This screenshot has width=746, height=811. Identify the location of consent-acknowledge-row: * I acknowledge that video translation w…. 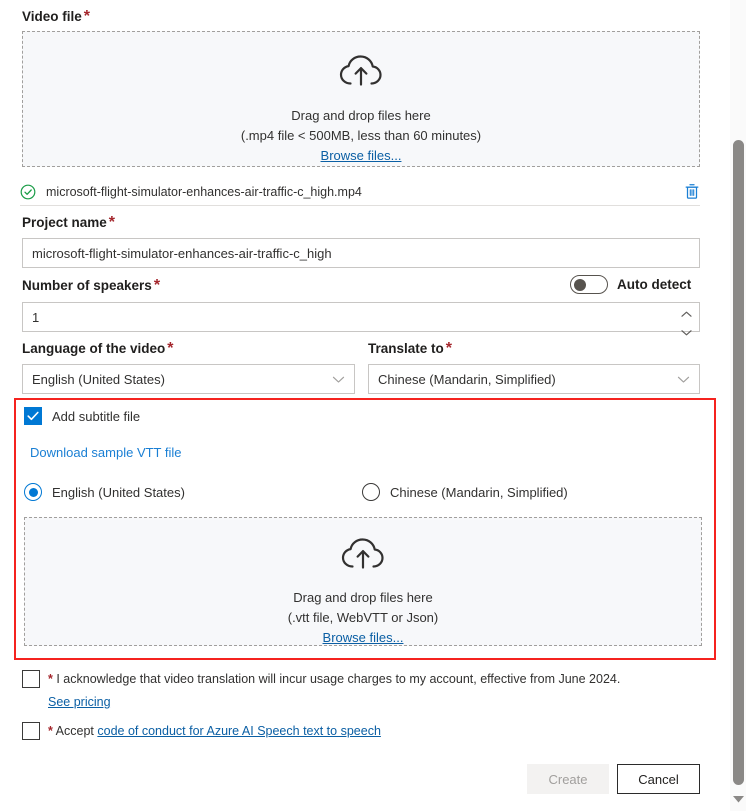
(321, 679).